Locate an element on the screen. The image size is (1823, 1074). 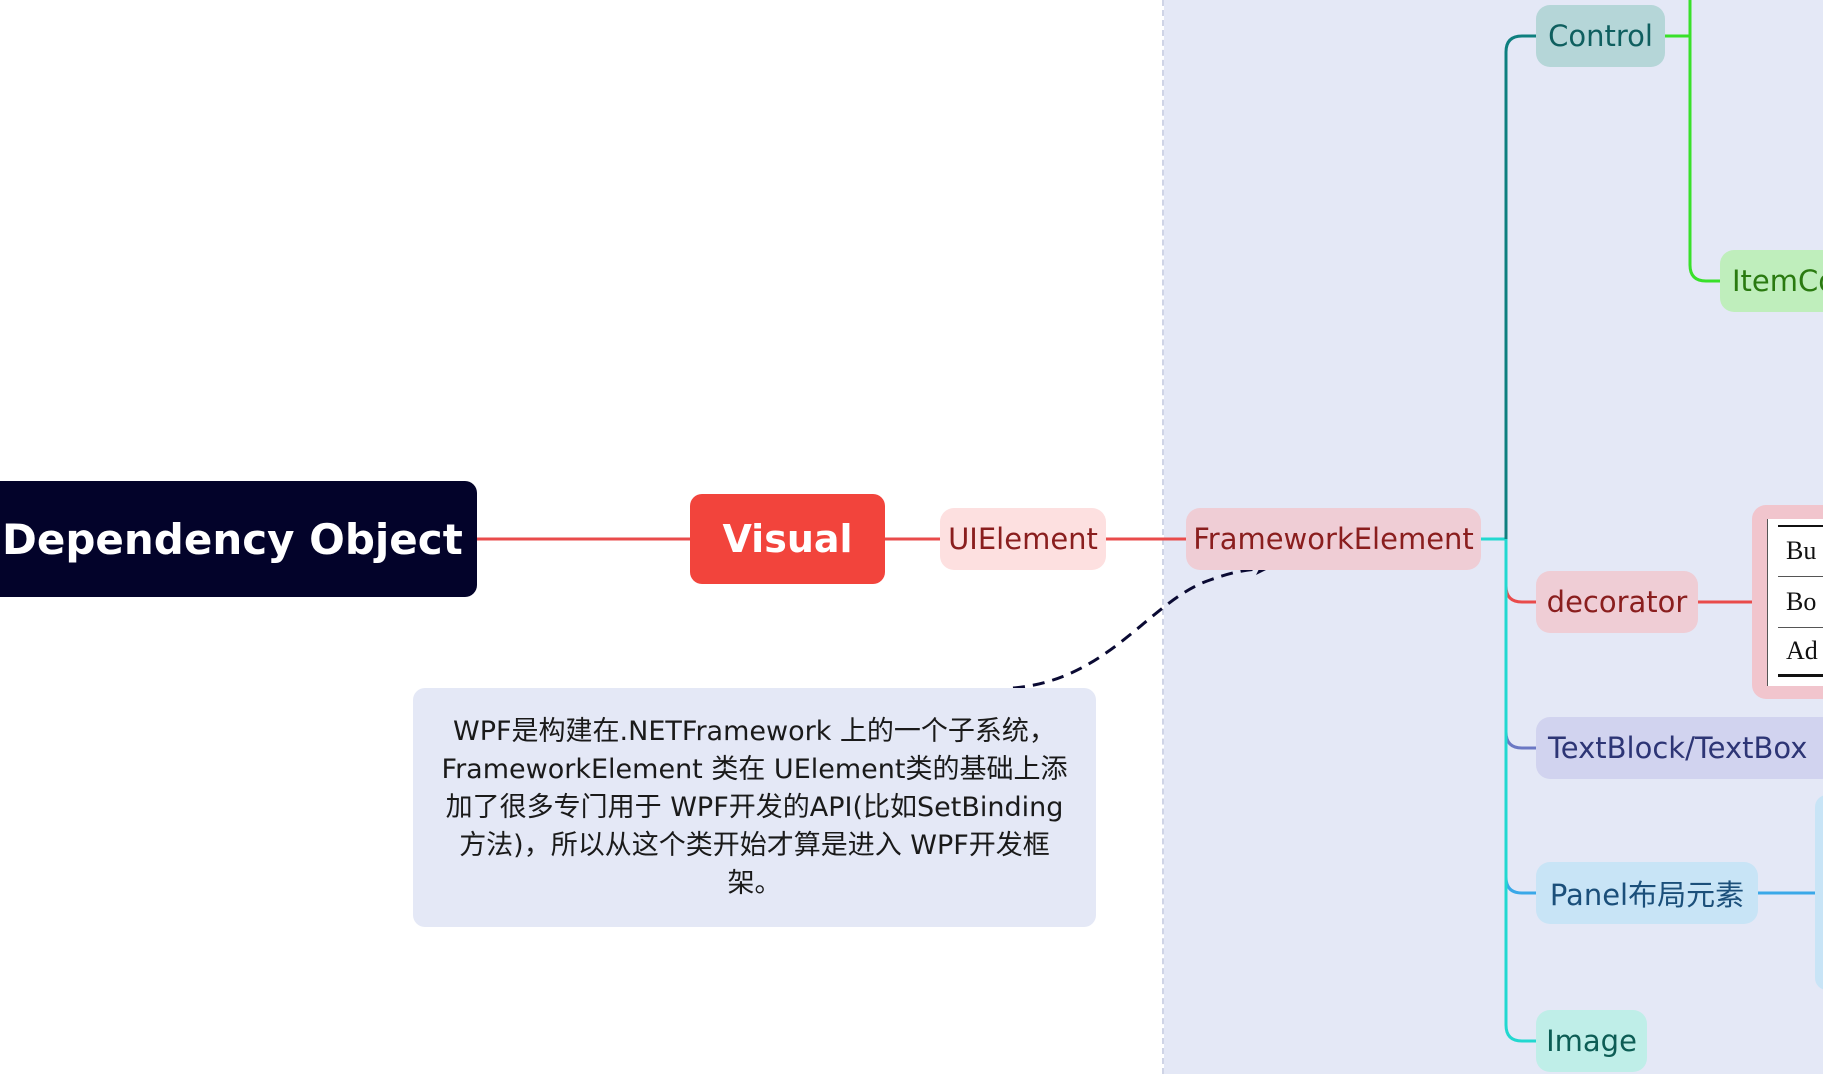
decorator-children-list: Bu Bo Ad is located at coordinates (1795, 602).